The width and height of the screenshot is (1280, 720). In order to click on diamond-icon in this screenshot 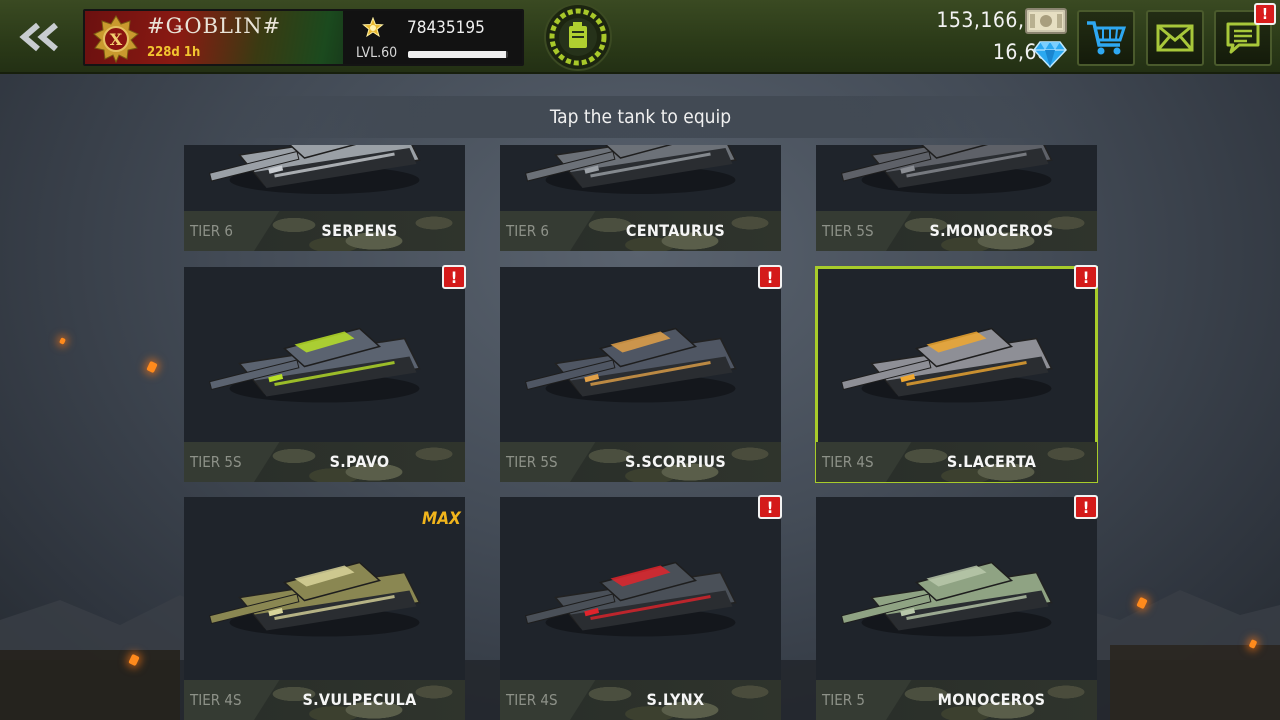, I will do `click(1050, 54)`.